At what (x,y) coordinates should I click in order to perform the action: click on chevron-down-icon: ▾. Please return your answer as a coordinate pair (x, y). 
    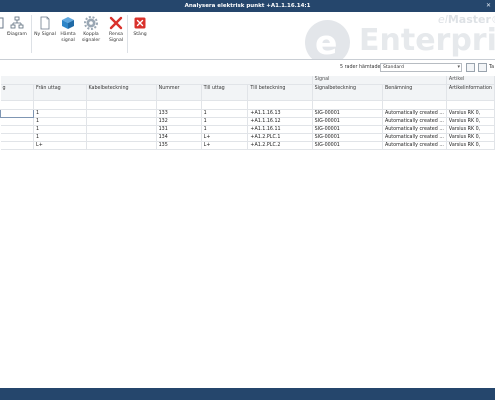
    Looking at the image, I should click on (458, 67).